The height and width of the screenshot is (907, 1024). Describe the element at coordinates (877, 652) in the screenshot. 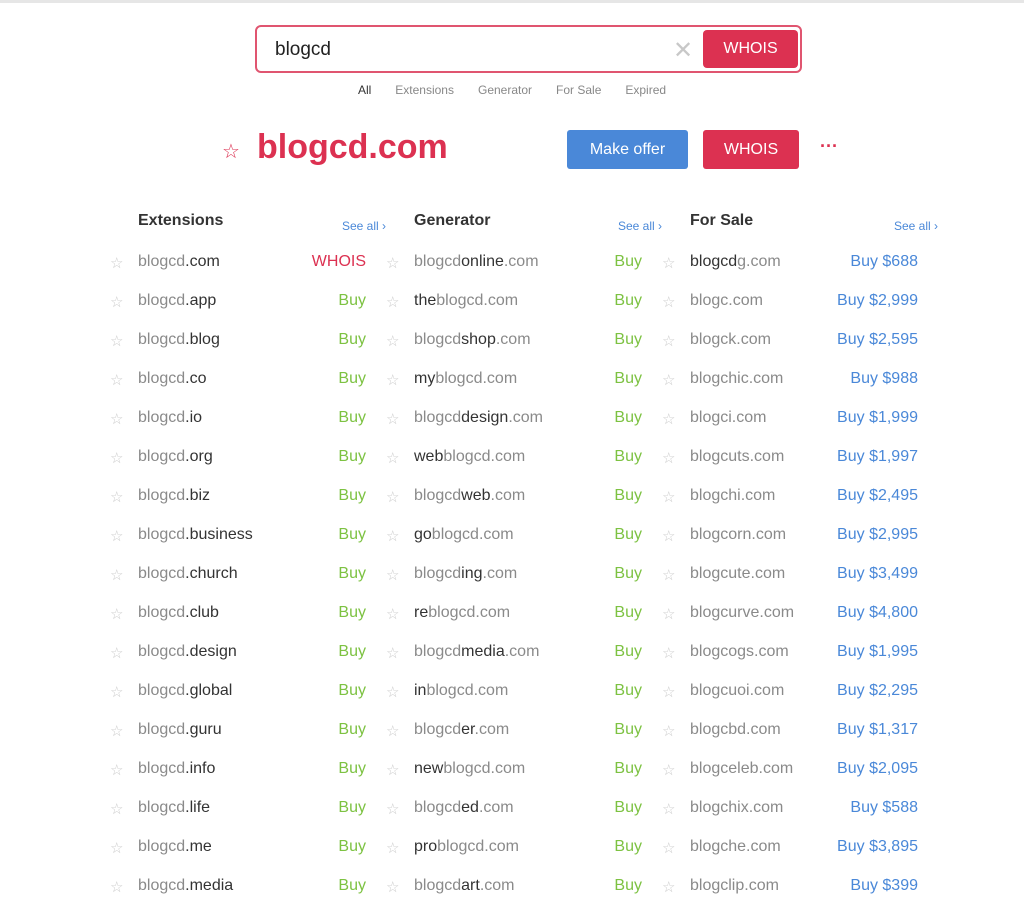

I see `price-action: Buy $1,995` at that location.